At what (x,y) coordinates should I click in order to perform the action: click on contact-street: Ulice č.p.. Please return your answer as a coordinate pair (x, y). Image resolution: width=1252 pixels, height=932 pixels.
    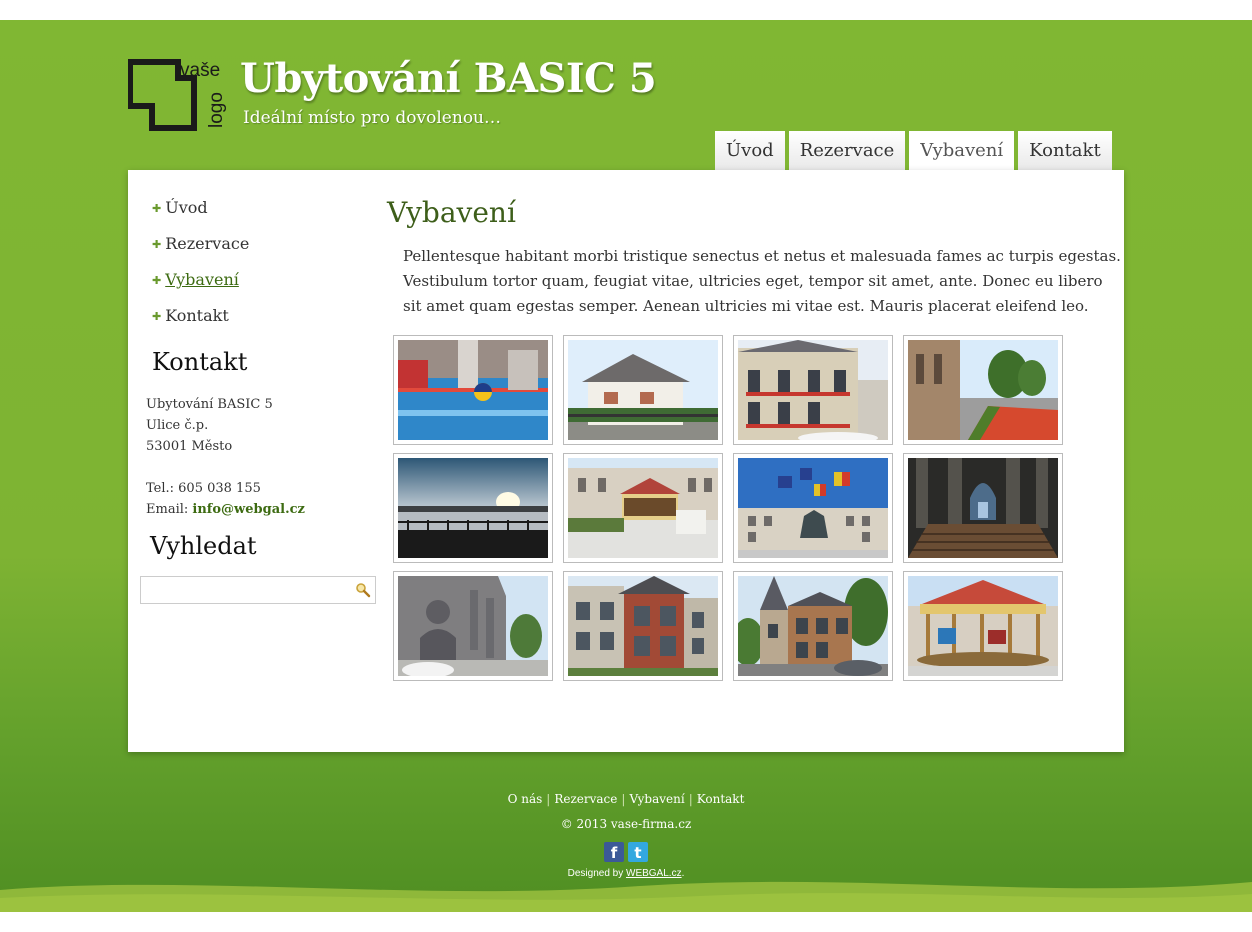
    Looking at the image, I should click on (177, 425).